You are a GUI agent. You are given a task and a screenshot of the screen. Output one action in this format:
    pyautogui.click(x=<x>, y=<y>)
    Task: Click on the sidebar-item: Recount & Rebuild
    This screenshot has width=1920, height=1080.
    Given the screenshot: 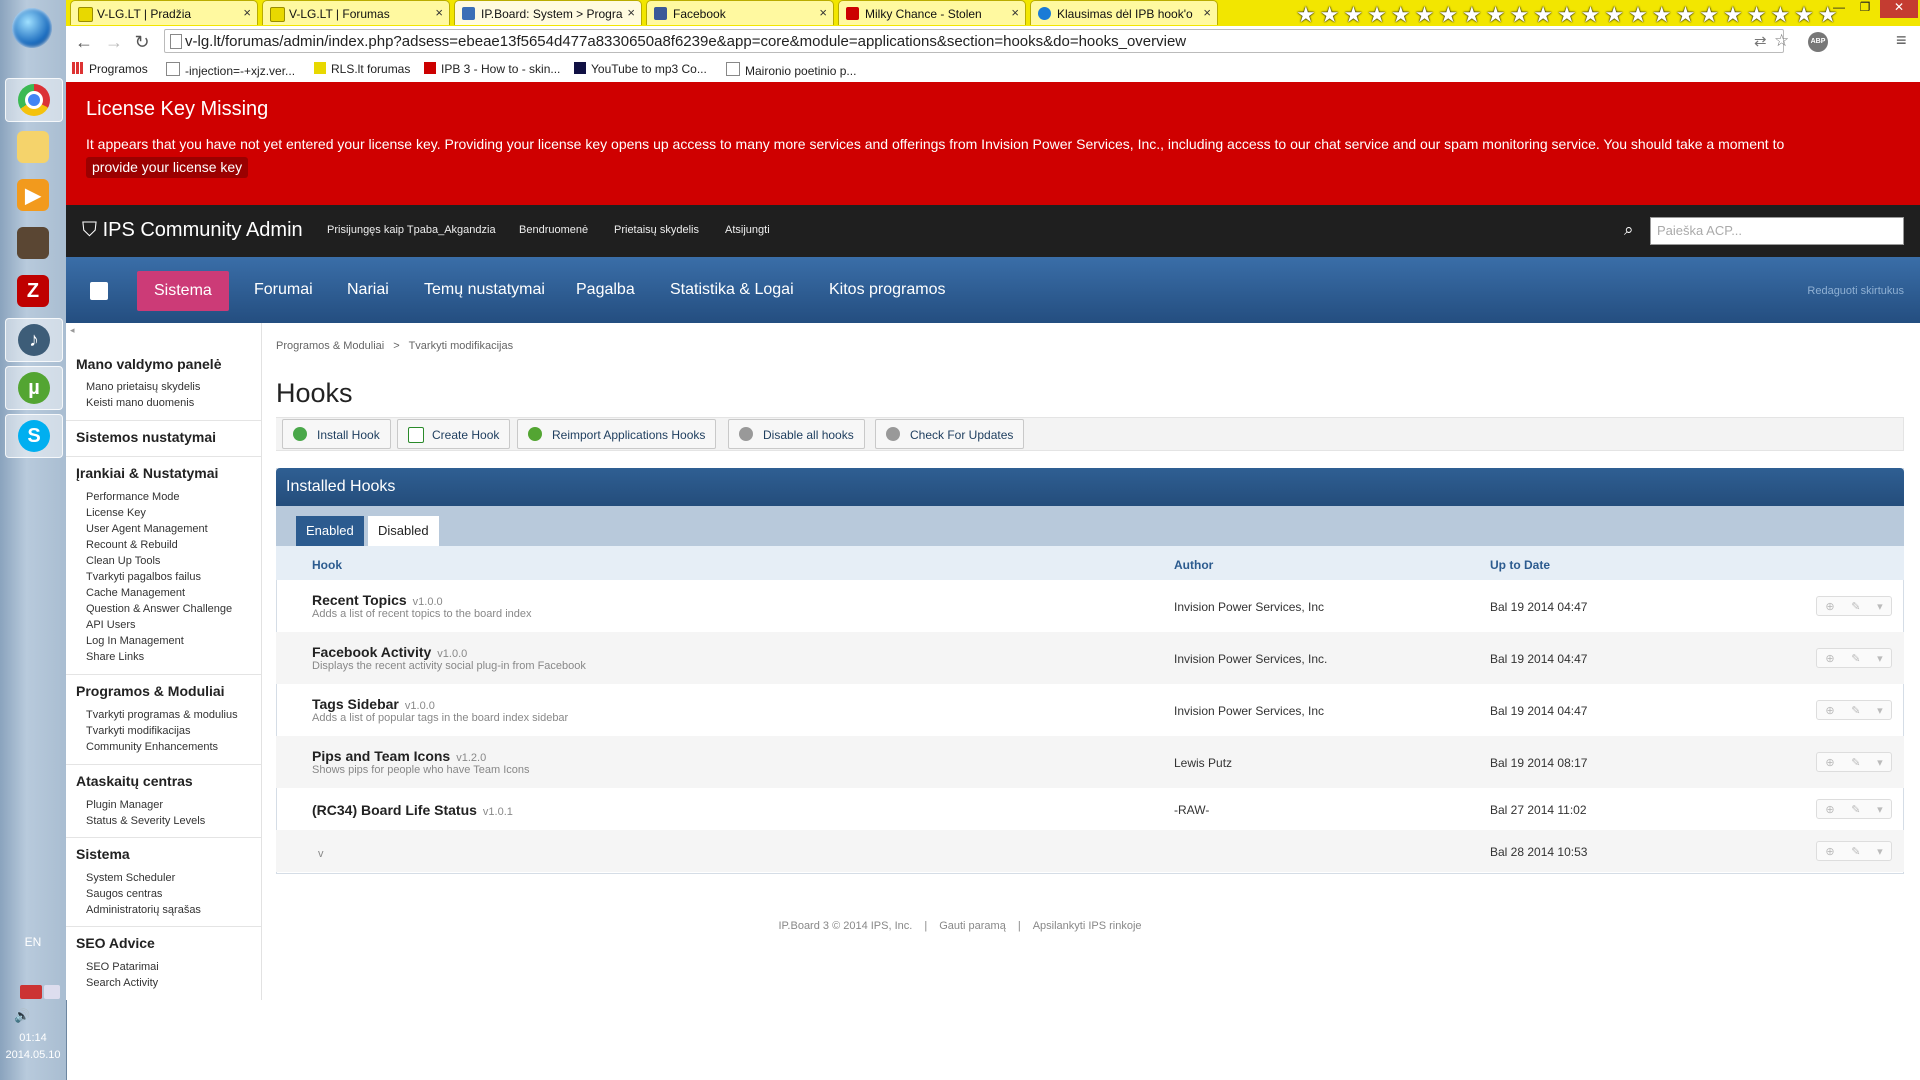 What is the action you would take?
    pyautogui.click(x=132, y=545)
    